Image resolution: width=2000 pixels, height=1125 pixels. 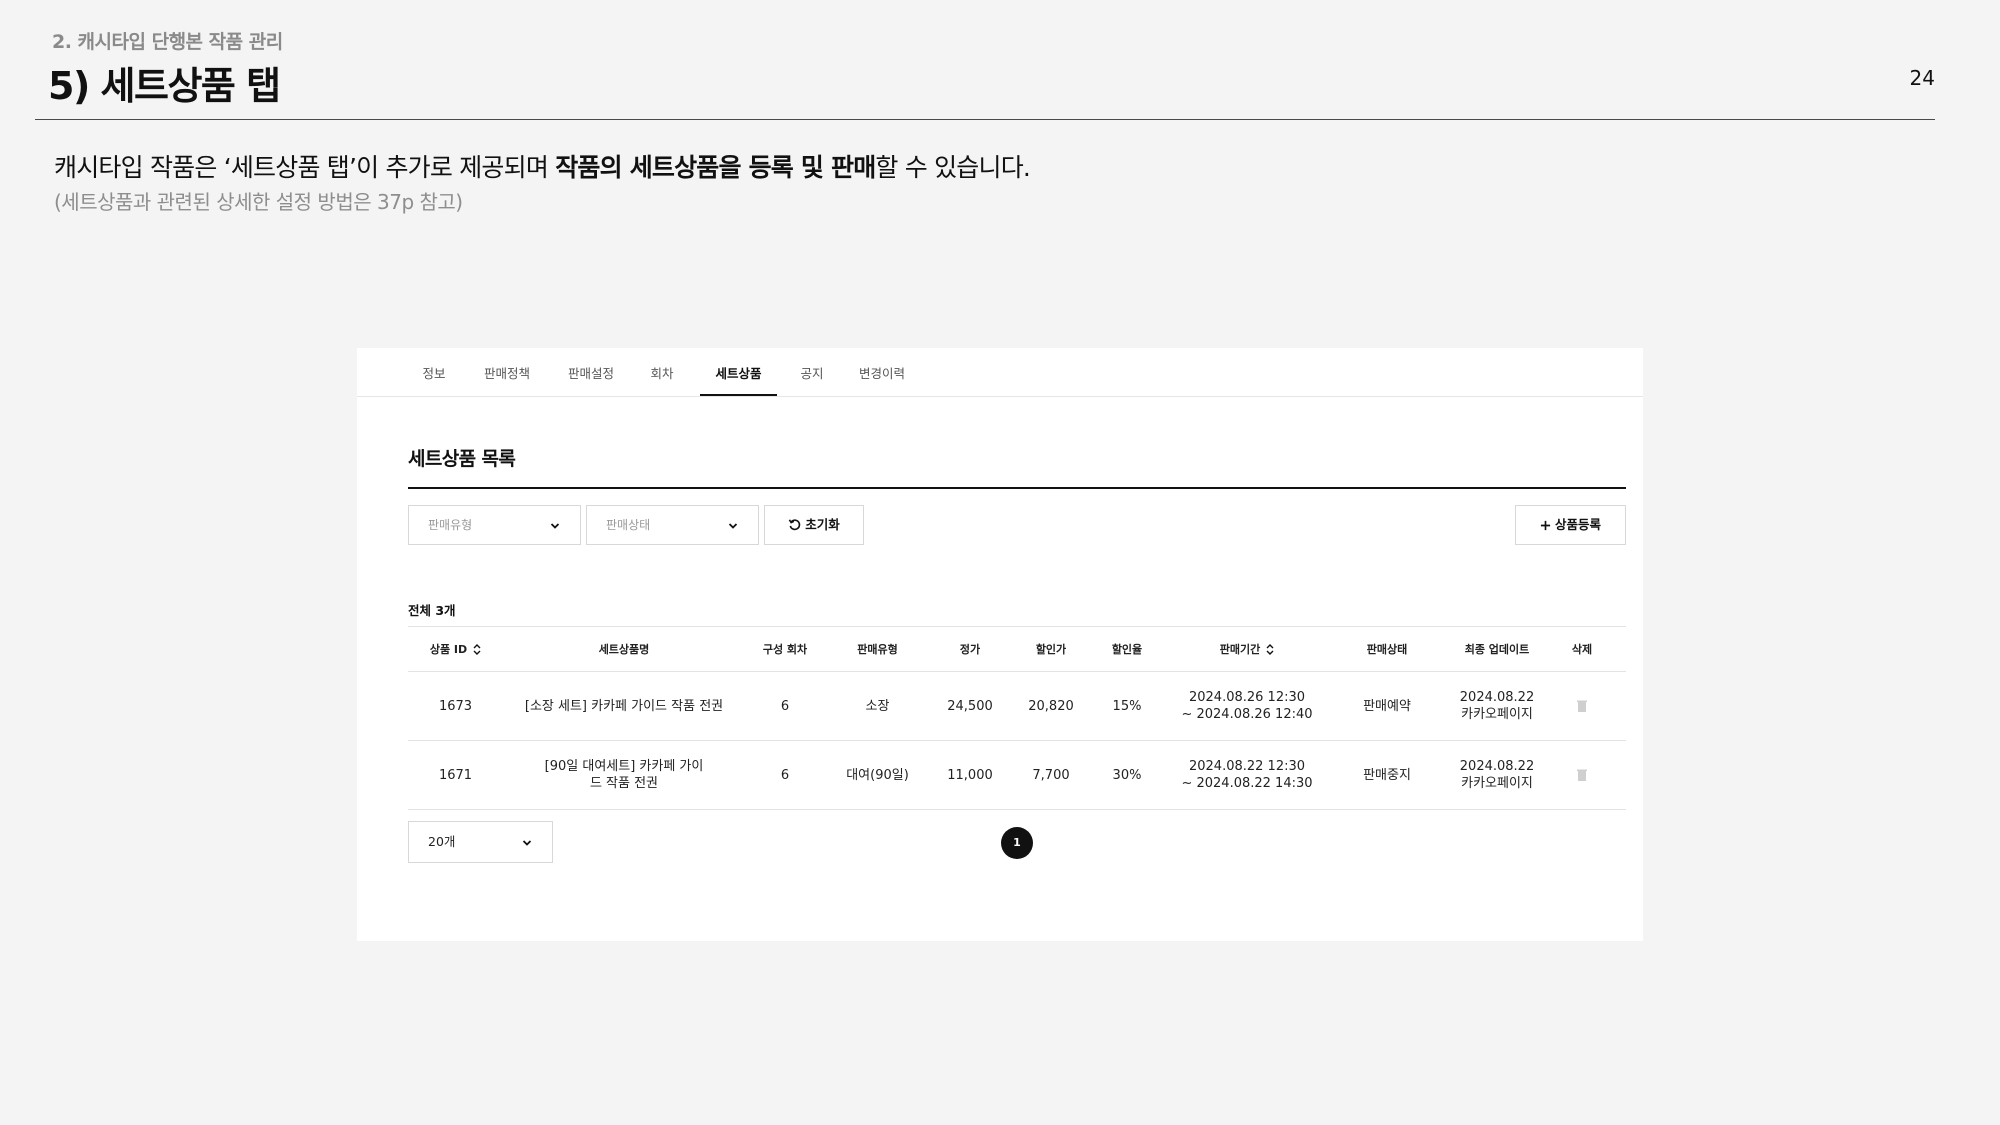 What do you see at coordinates (1247, 766) in the screenshot?
I see `sale-period-start: 2024.08.22 12:30` at bounding box center [1247, 766].